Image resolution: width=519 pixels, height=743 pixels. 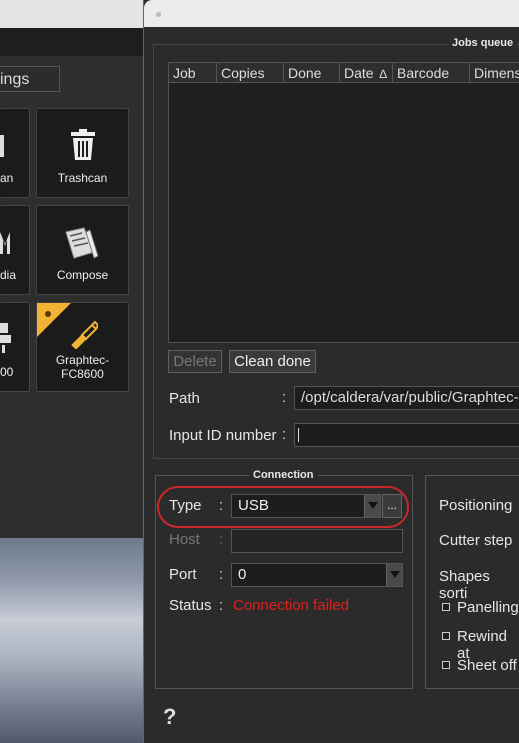 What do you see at coordinates (312, 73) in the screenshot?
I see `column-header-done: Done` at bounding box center [312, 73].